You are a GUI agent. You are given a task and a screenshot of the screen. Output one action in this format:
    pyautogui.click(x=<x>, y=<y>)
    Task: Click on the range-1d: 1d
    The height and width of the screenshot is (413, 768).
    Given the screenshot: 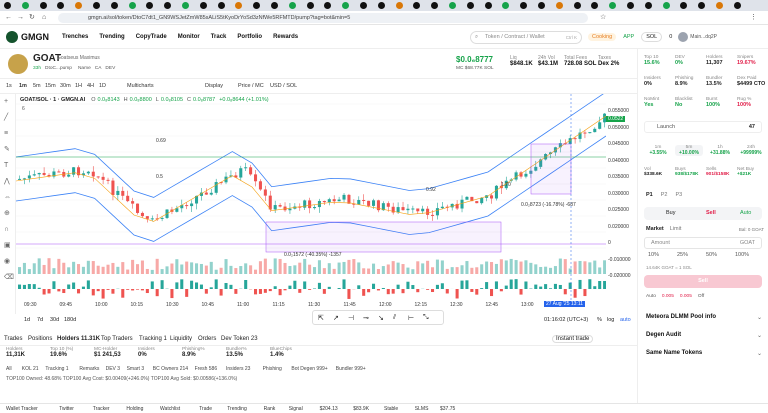 What is the action you would take?
    pyautogui.click(x=27, y=320)
    